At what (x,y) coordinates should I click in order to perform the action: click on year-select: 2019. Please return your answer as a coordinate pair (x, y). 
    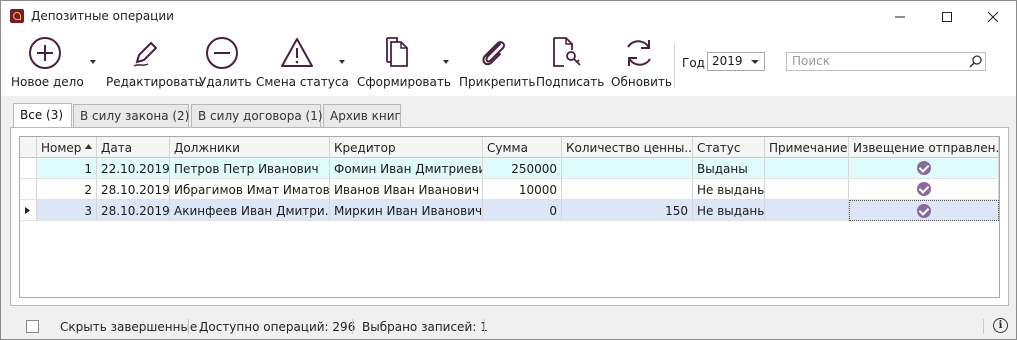
    Looking at the image, I should click on (736, 61).